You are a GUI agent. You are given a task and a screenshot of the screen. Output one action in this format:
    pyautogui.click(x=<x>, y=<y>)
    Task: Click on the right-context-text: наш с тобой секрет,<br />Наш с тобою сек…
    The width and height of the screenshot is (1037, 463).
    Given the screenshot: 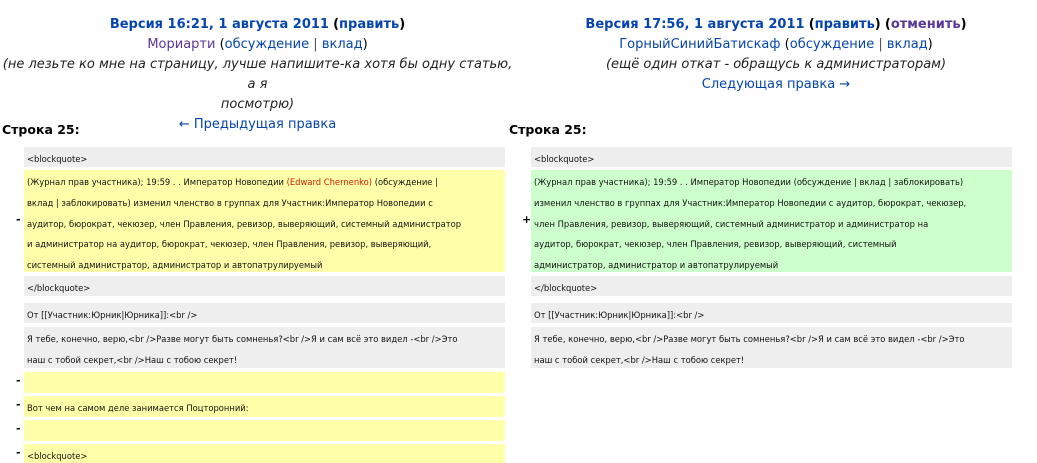 What is the action you would take?
    pyautogui.click(x=639, y=359)
    